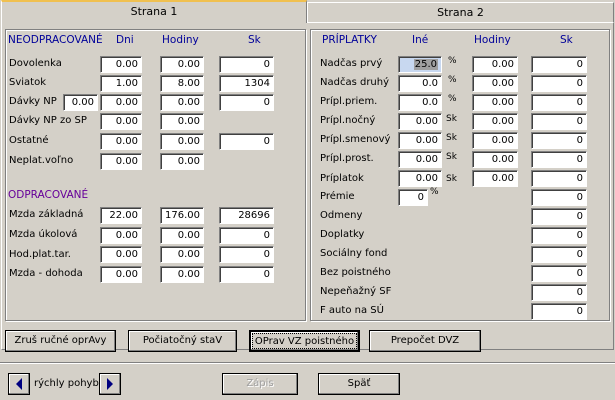 This screenshot has width=615, height=400. I want to click on davky-np-extra-field: 0.00, so click(80, 102).